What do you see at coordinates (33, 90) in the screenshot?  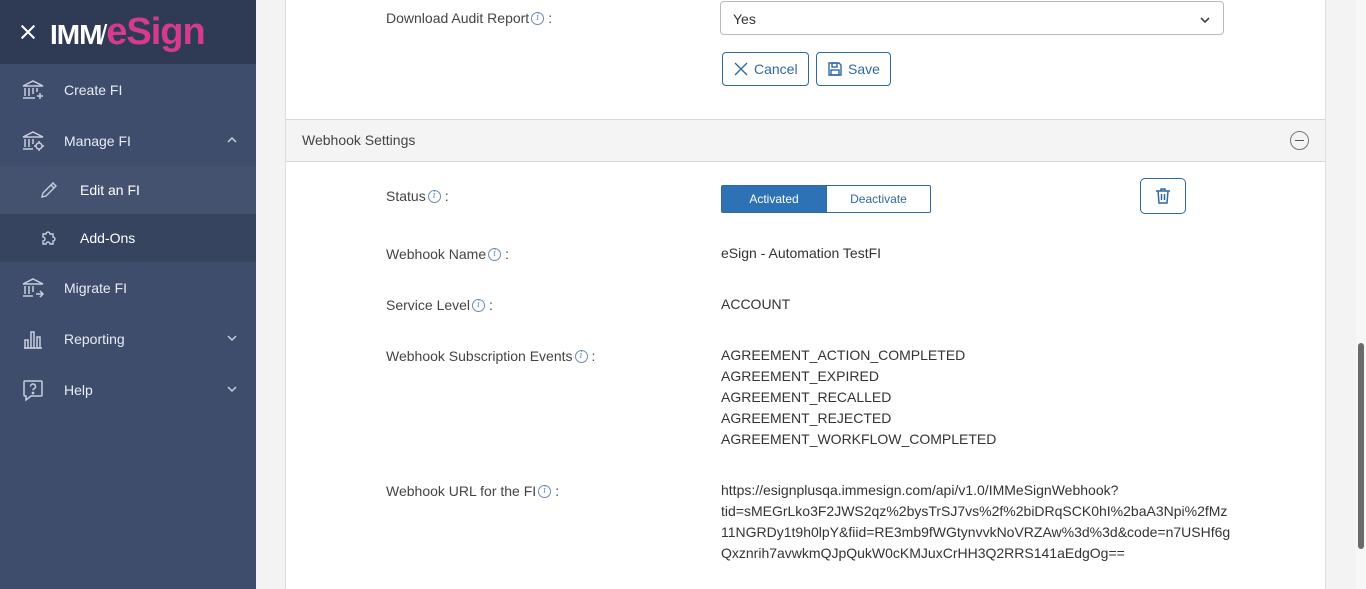 I see `bank-plus-icon` at bounding box center [33, 90].